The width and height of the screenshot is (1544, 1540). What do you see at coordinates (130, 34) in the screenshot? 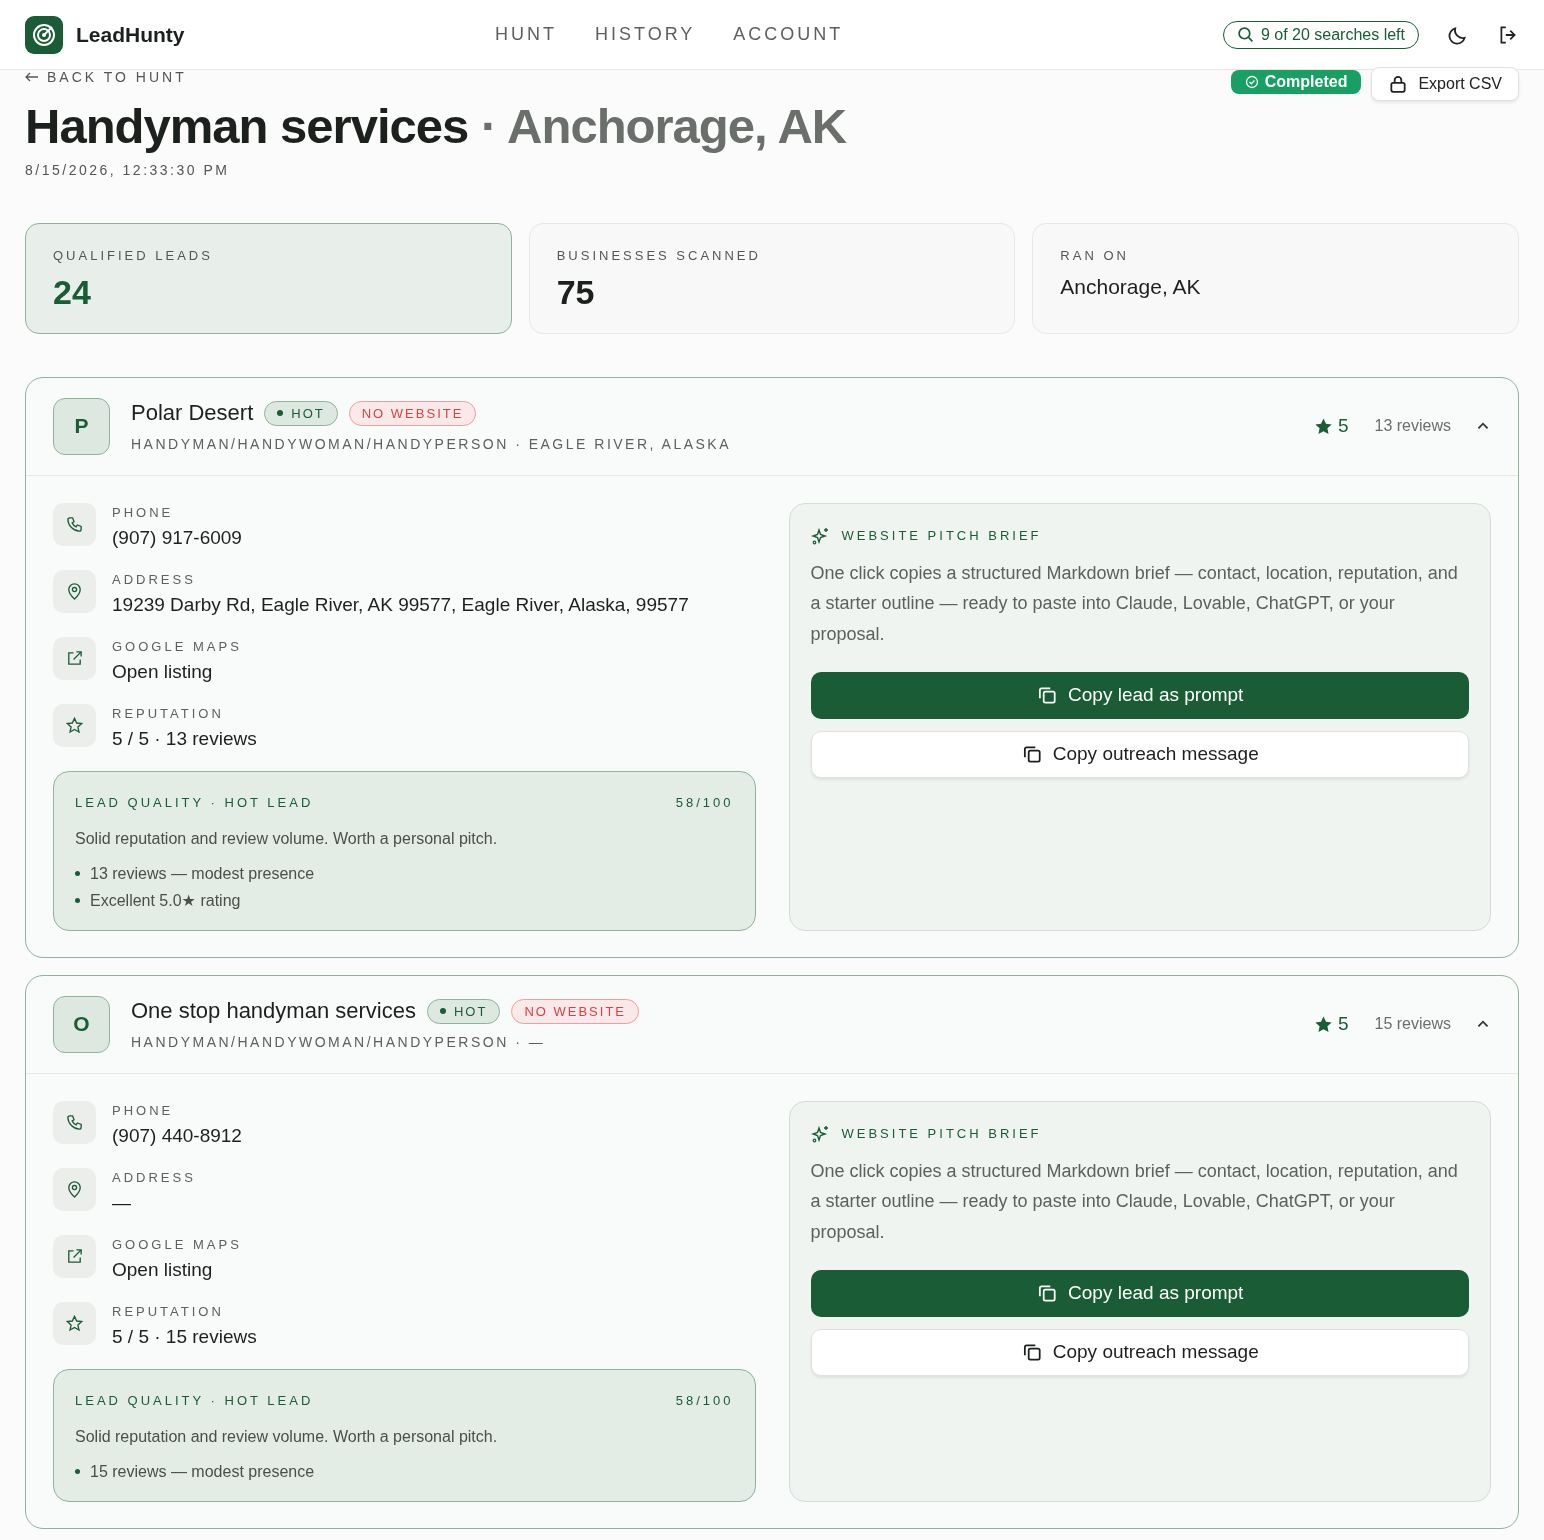
I see `brand-name: LeadHunty` at bounding box center [130, 34].